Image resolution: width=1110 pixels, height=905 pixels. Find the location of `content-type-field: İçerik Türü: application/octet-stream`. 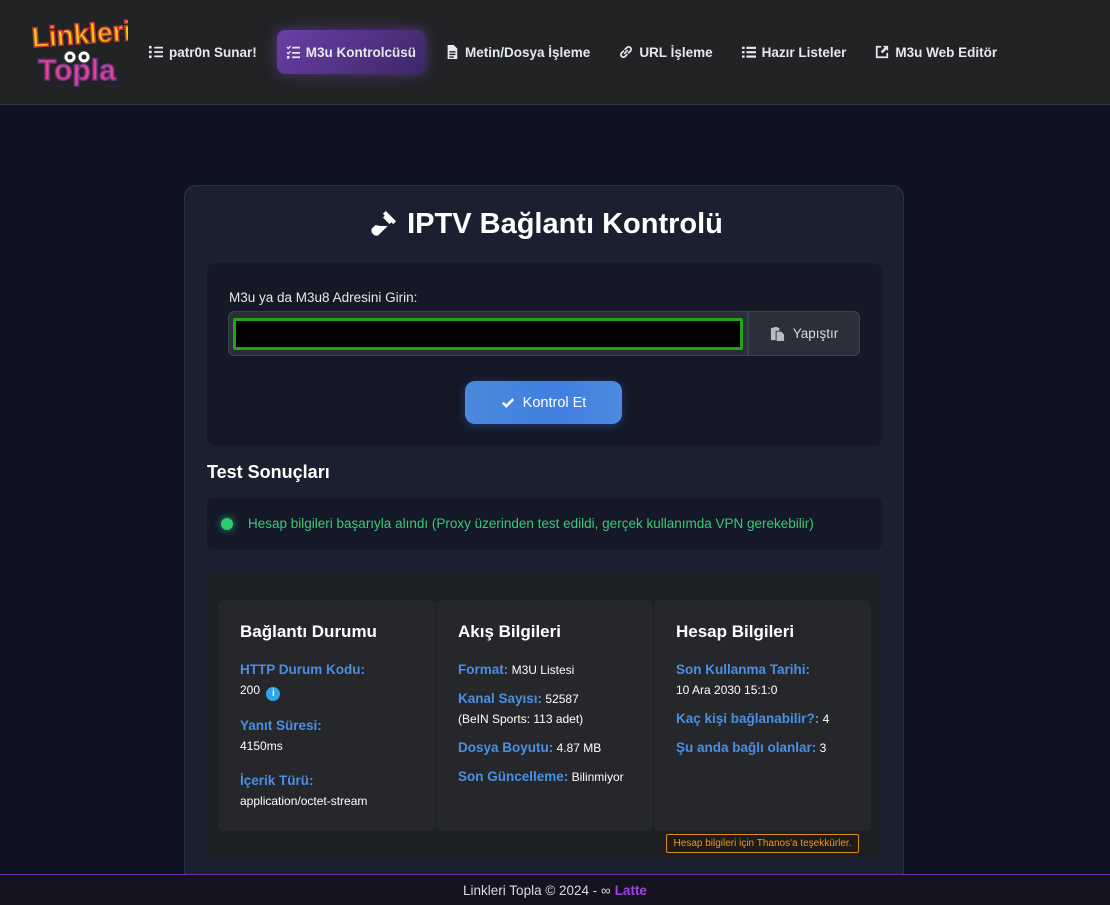

content-type-field: İçerik Türü: application/octet-stream is located at coordinates (337, 791).